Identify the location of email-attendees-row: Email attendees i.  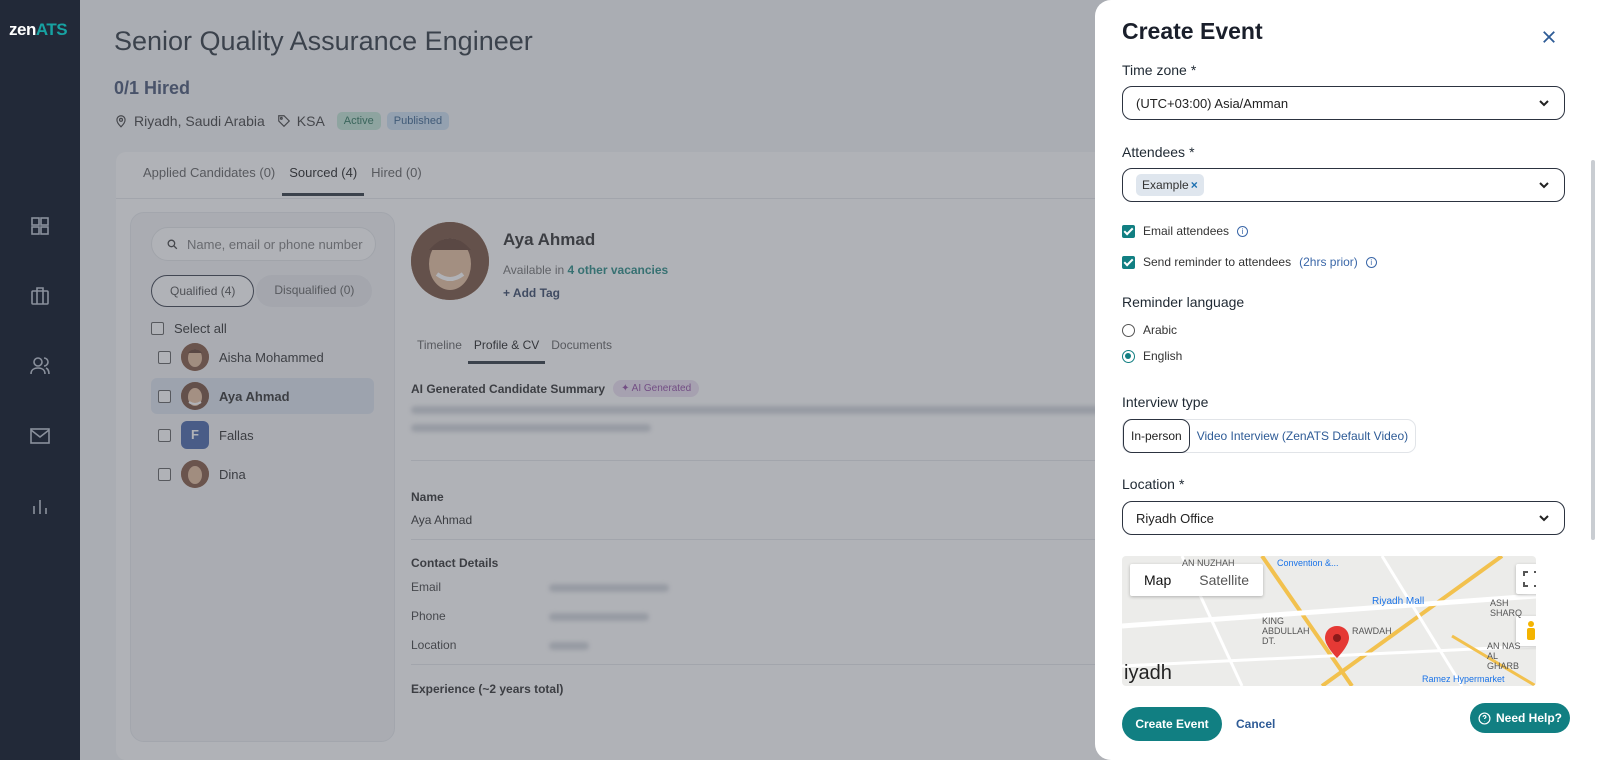
(1185, 231).